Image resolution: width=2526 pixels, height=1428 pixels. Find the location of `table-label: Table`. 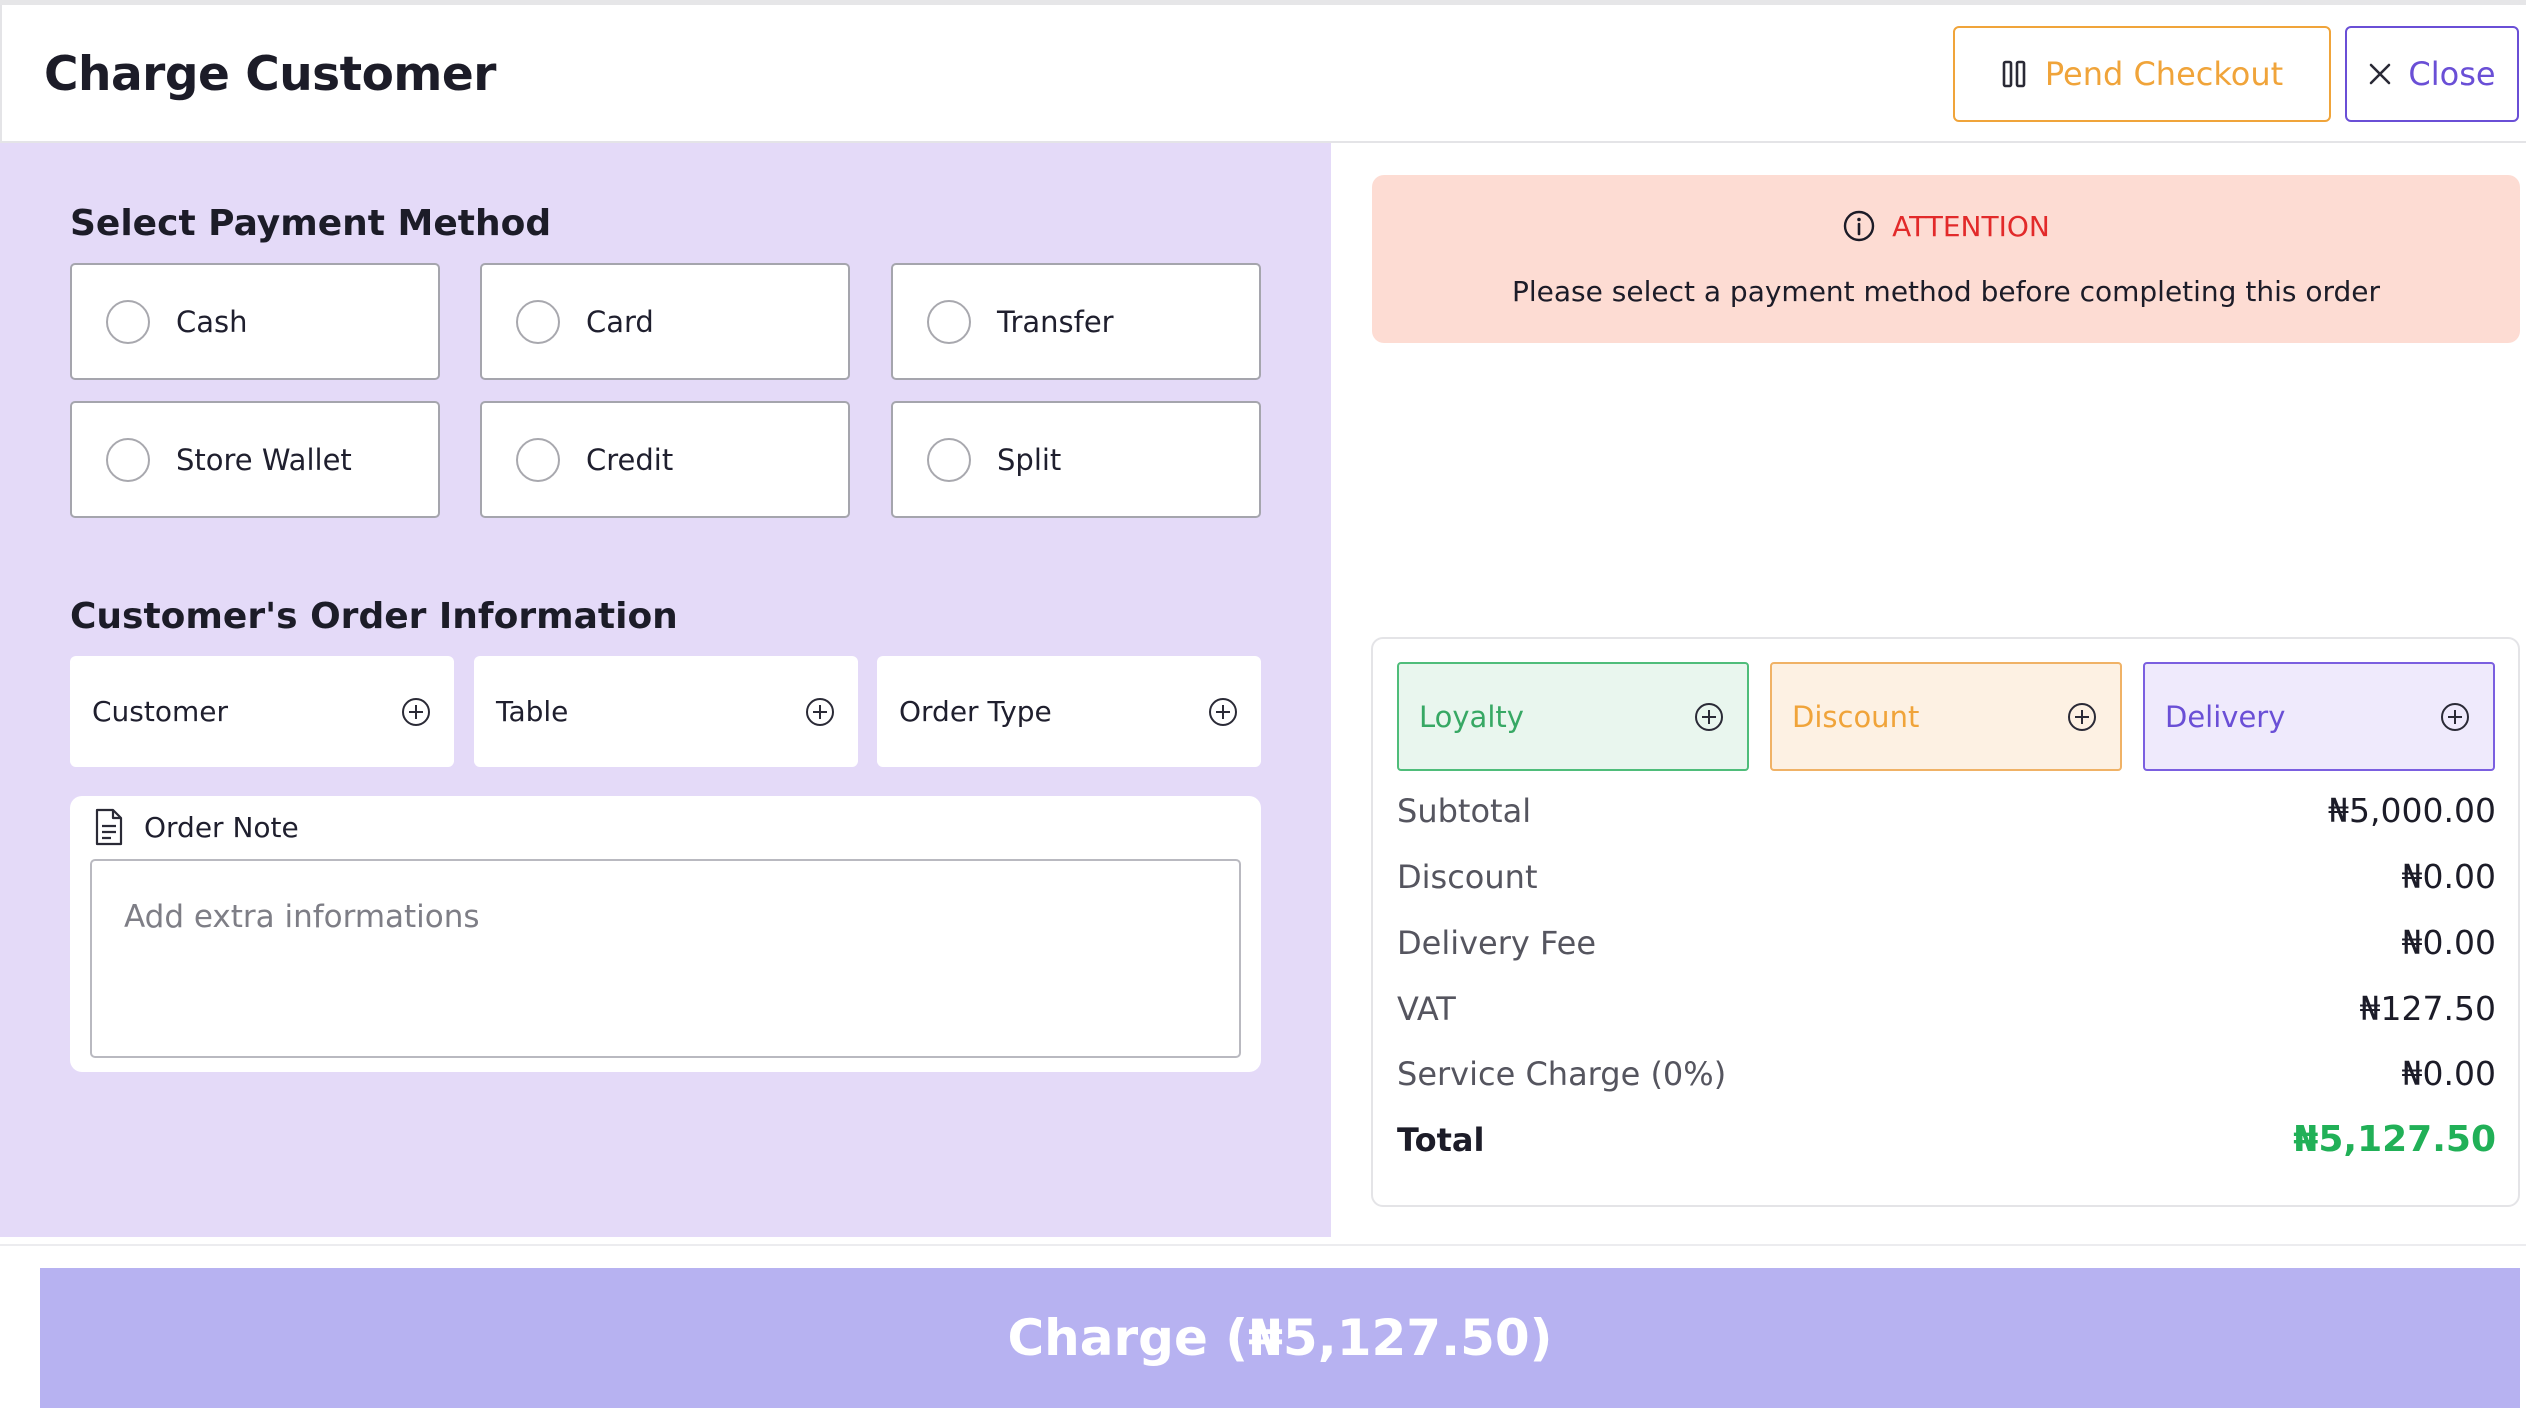

table-label: Table is located at coordinates (532, 711).